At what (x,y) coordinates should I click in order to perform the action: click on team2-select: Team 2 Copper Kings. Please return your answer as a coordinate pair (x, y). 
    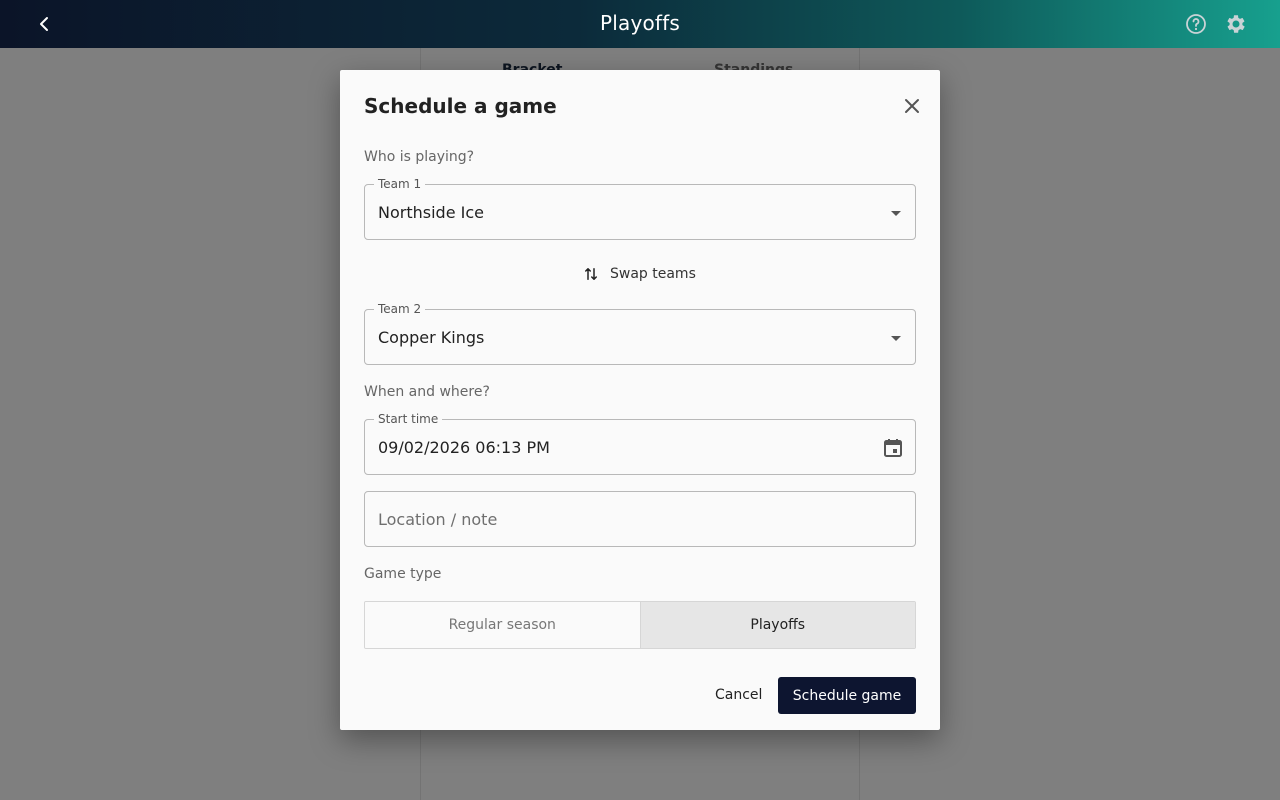
    Looking at the image, I should click on (640, 333).